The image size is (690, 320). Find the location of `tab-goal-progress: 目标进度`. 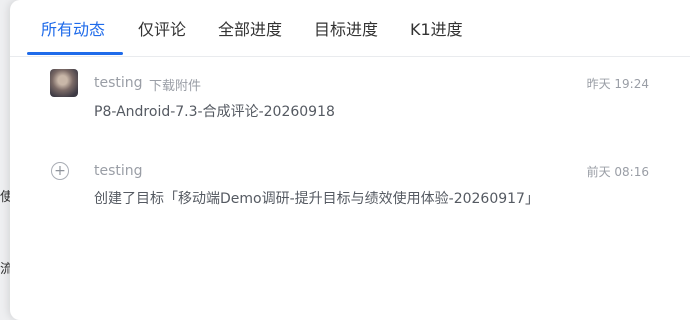

tab-goal-progress: 目标进度 is located at coordinates (346, 28).